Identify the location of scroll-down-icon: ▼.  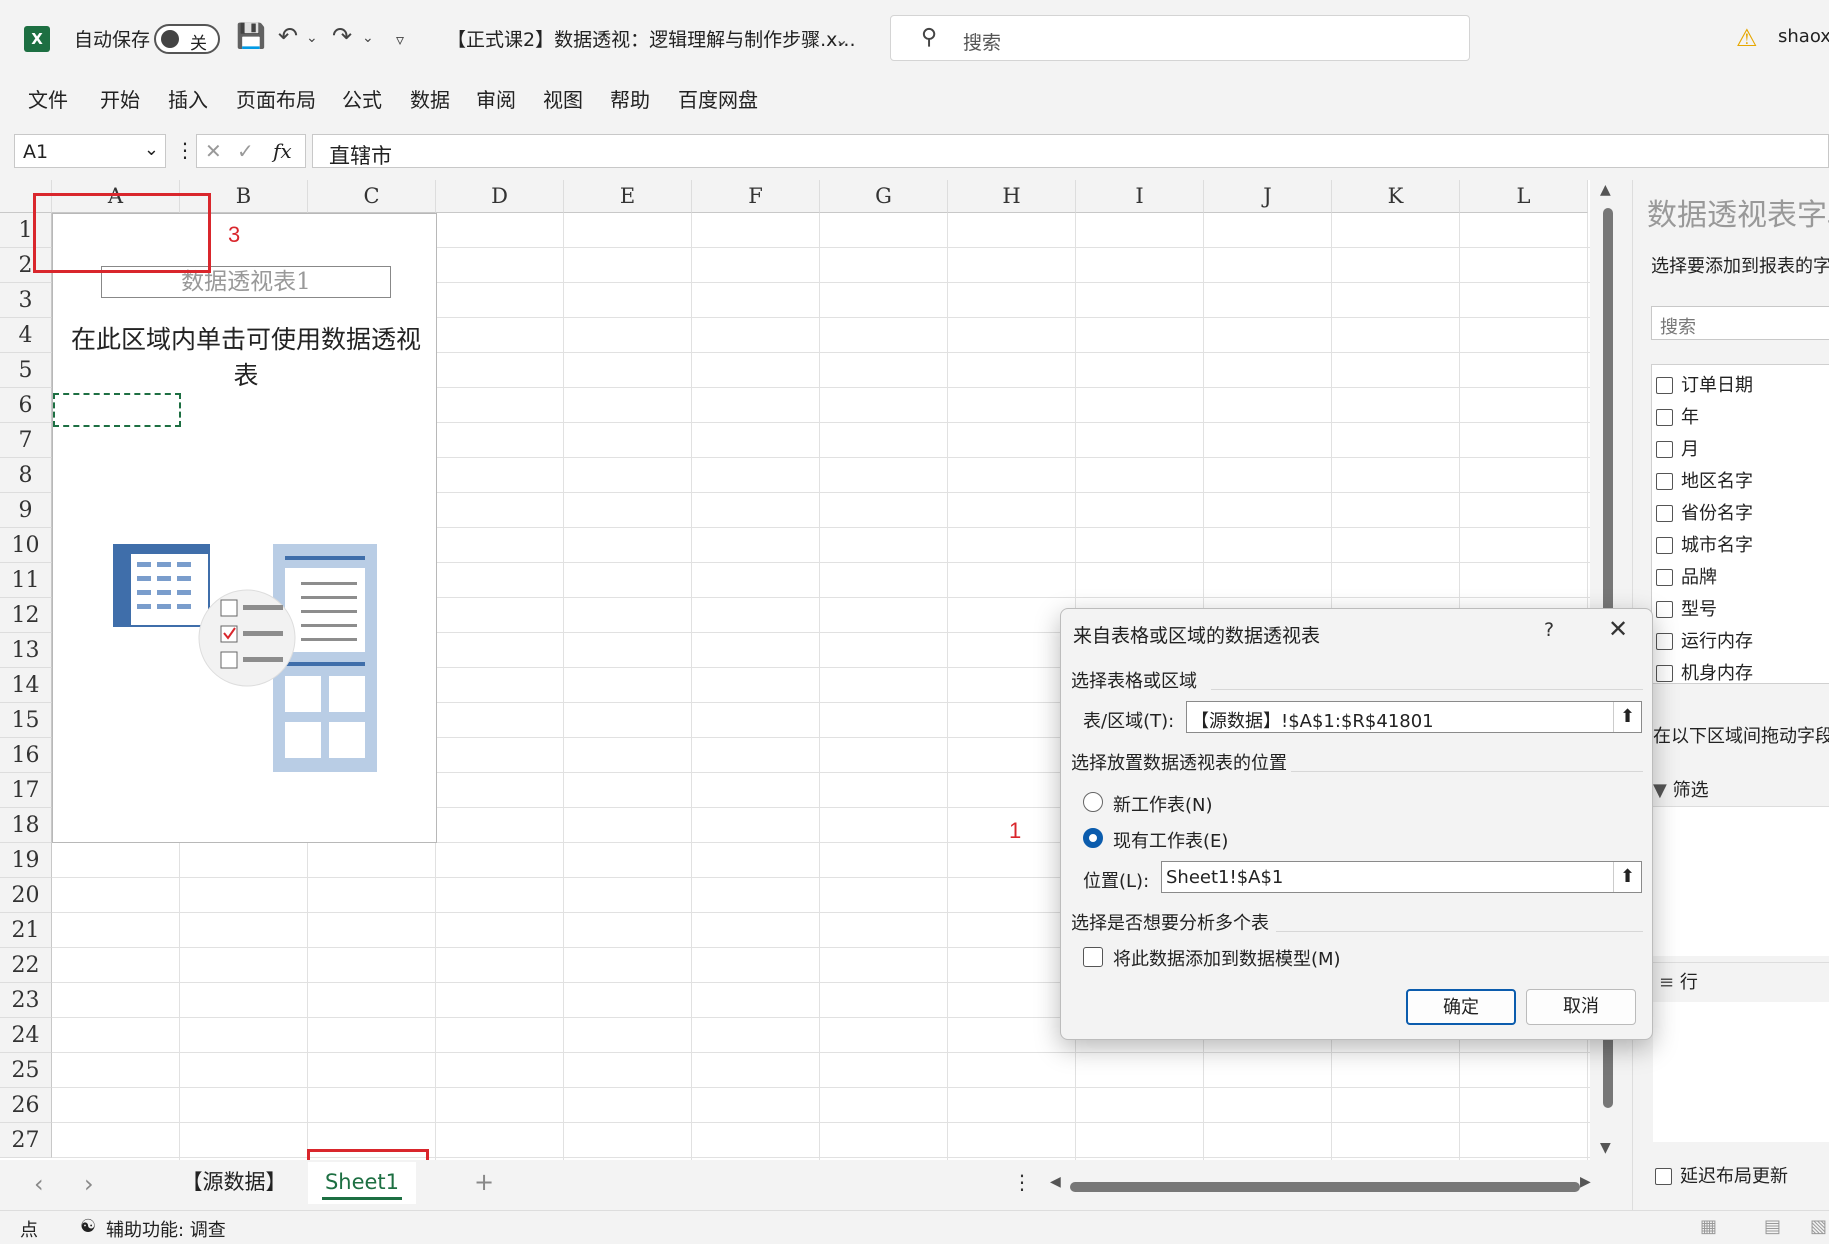
(1605, 1148).